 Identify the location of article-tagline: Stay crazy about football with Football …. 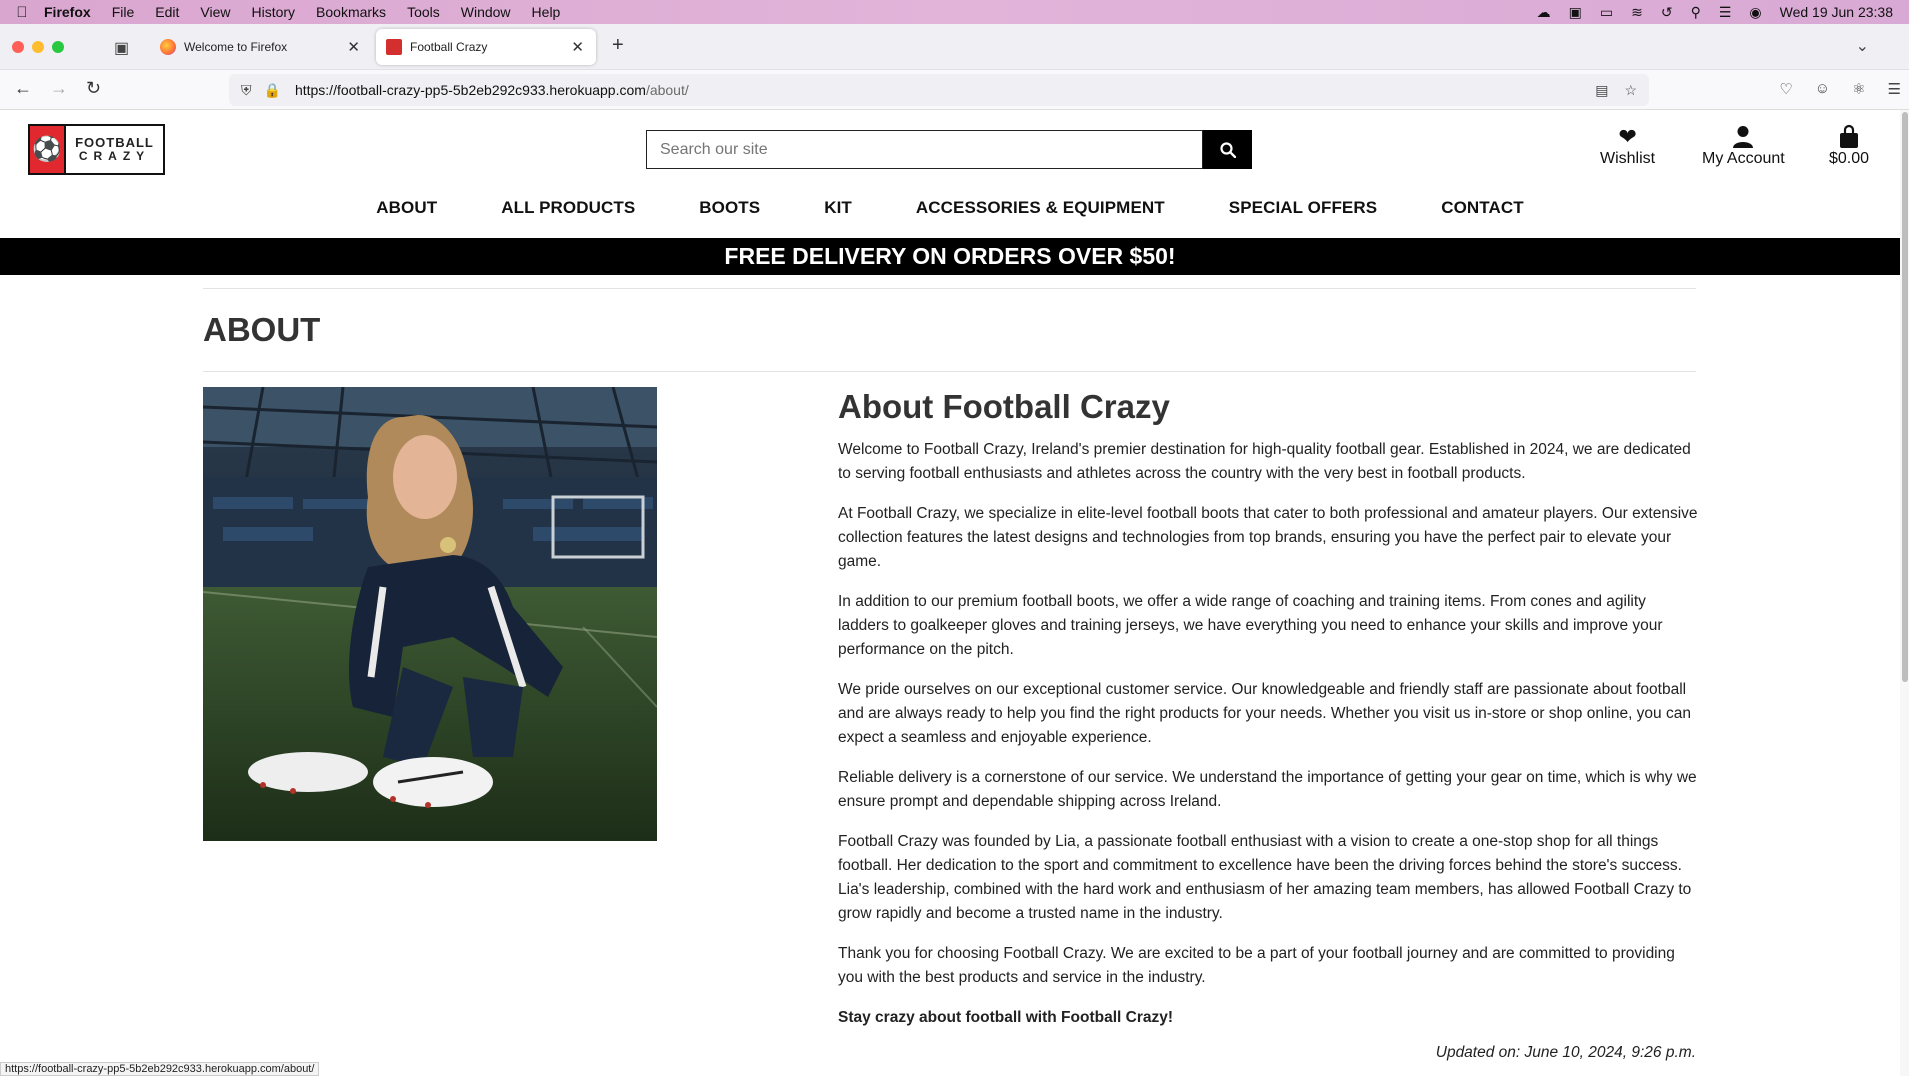
(1006, 1017).